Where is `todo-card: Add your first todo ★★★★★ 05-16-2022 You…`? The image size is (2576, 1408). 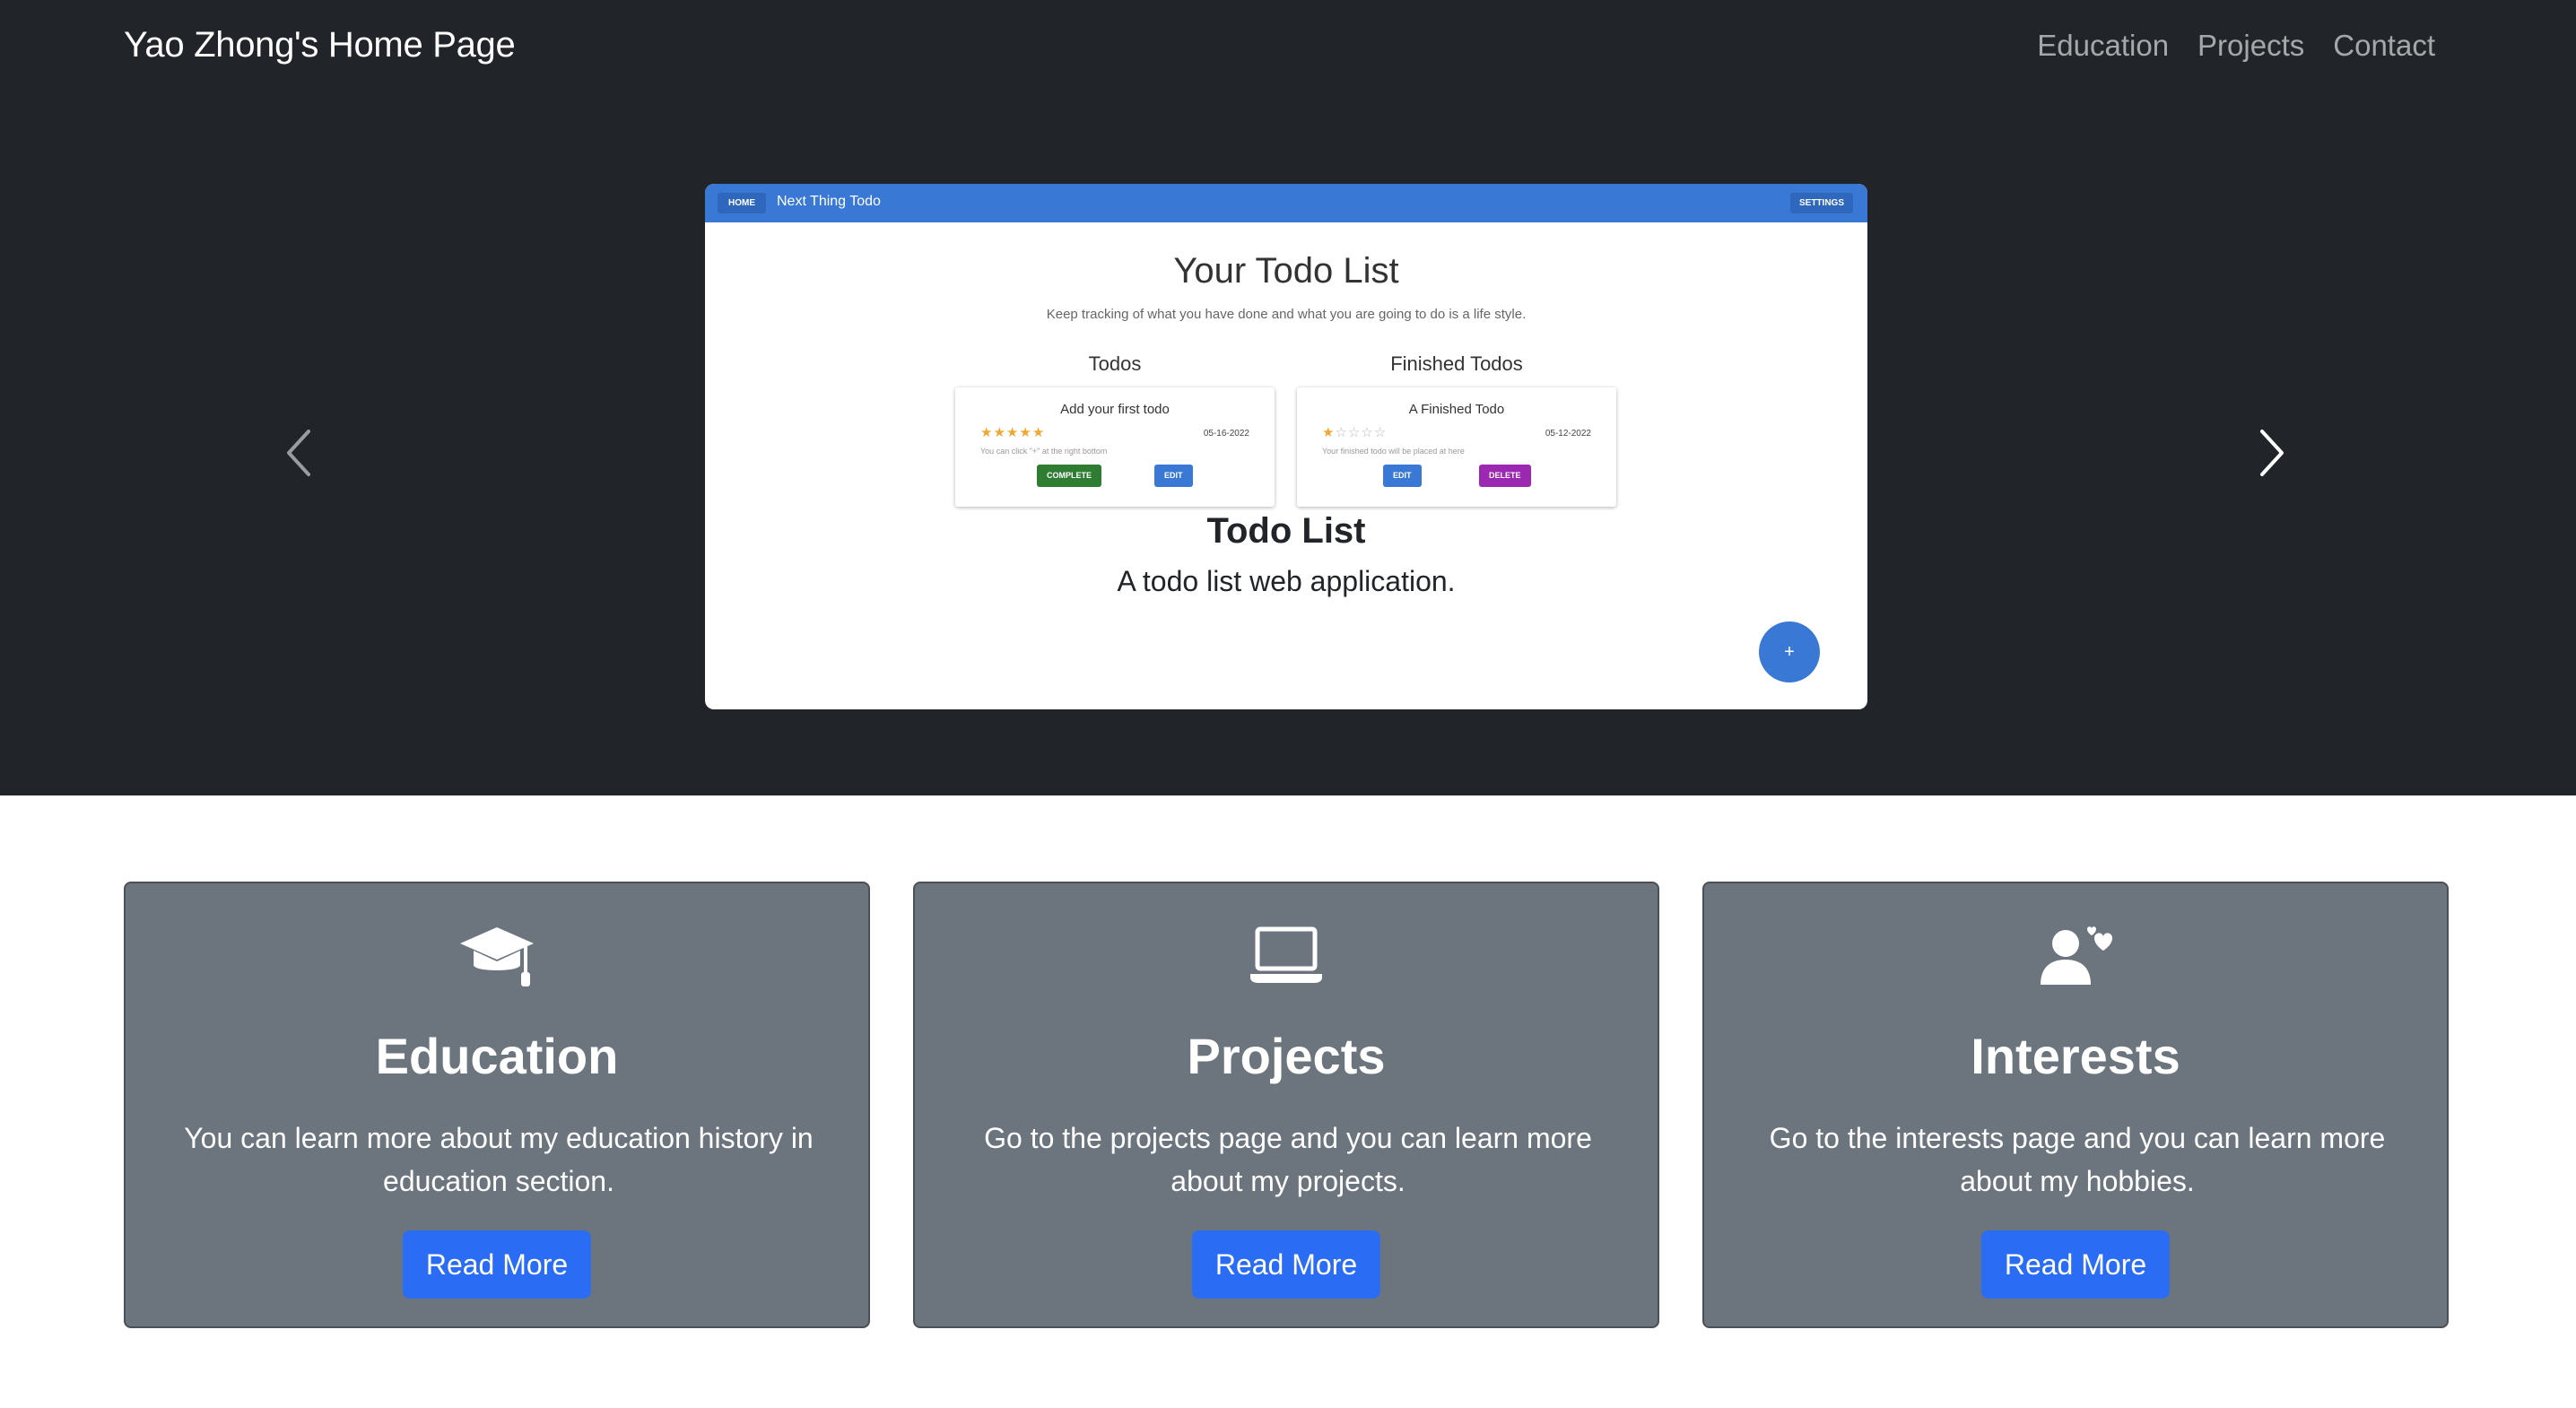 todo-card: Add your first todo ★★★★★ 05-16-2022 You… is located at coordinates (1115, 447).